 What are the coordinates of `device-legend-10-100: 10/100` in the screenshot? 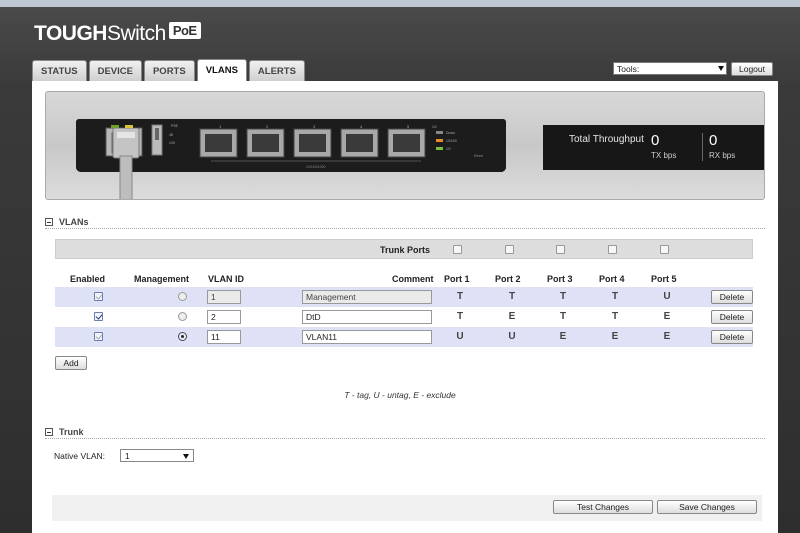 It's located at (451, 141).